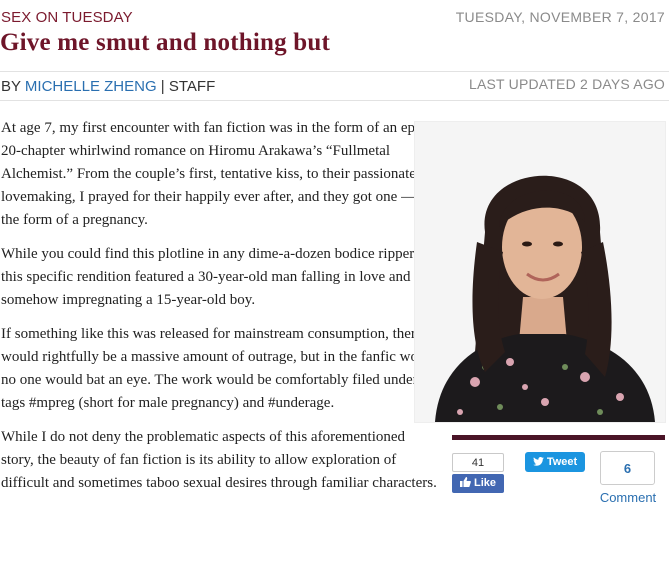 This screenshot has height=576, width=669. Describe the element at coordinates (91, 86) in the screenshot. I see `author-link: MICHELLE ZHENG` at that location.